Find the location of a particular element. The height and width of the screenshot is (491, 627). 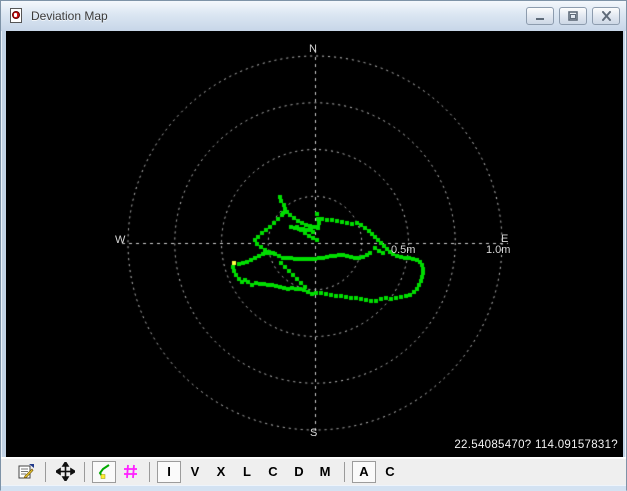

trail-icon is located at coordinates (104, 471).